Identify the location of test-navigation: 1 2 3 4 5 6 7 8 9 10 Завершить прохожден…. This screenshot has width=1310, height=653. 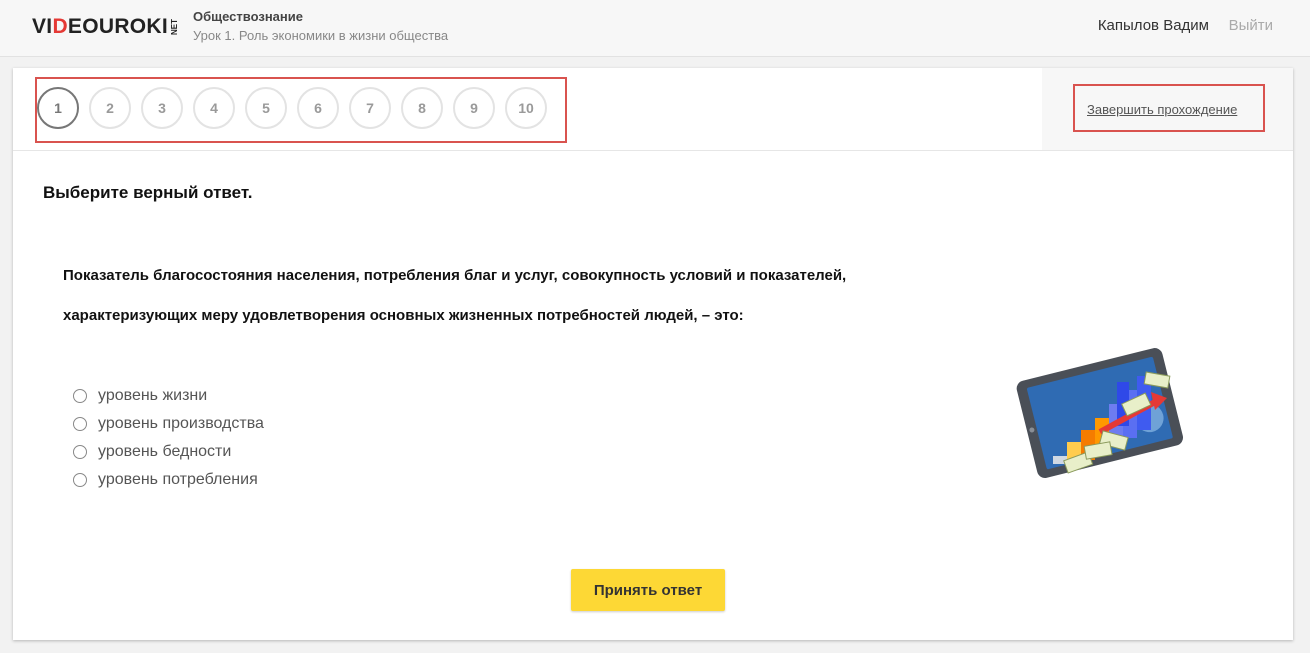
(653, 109).